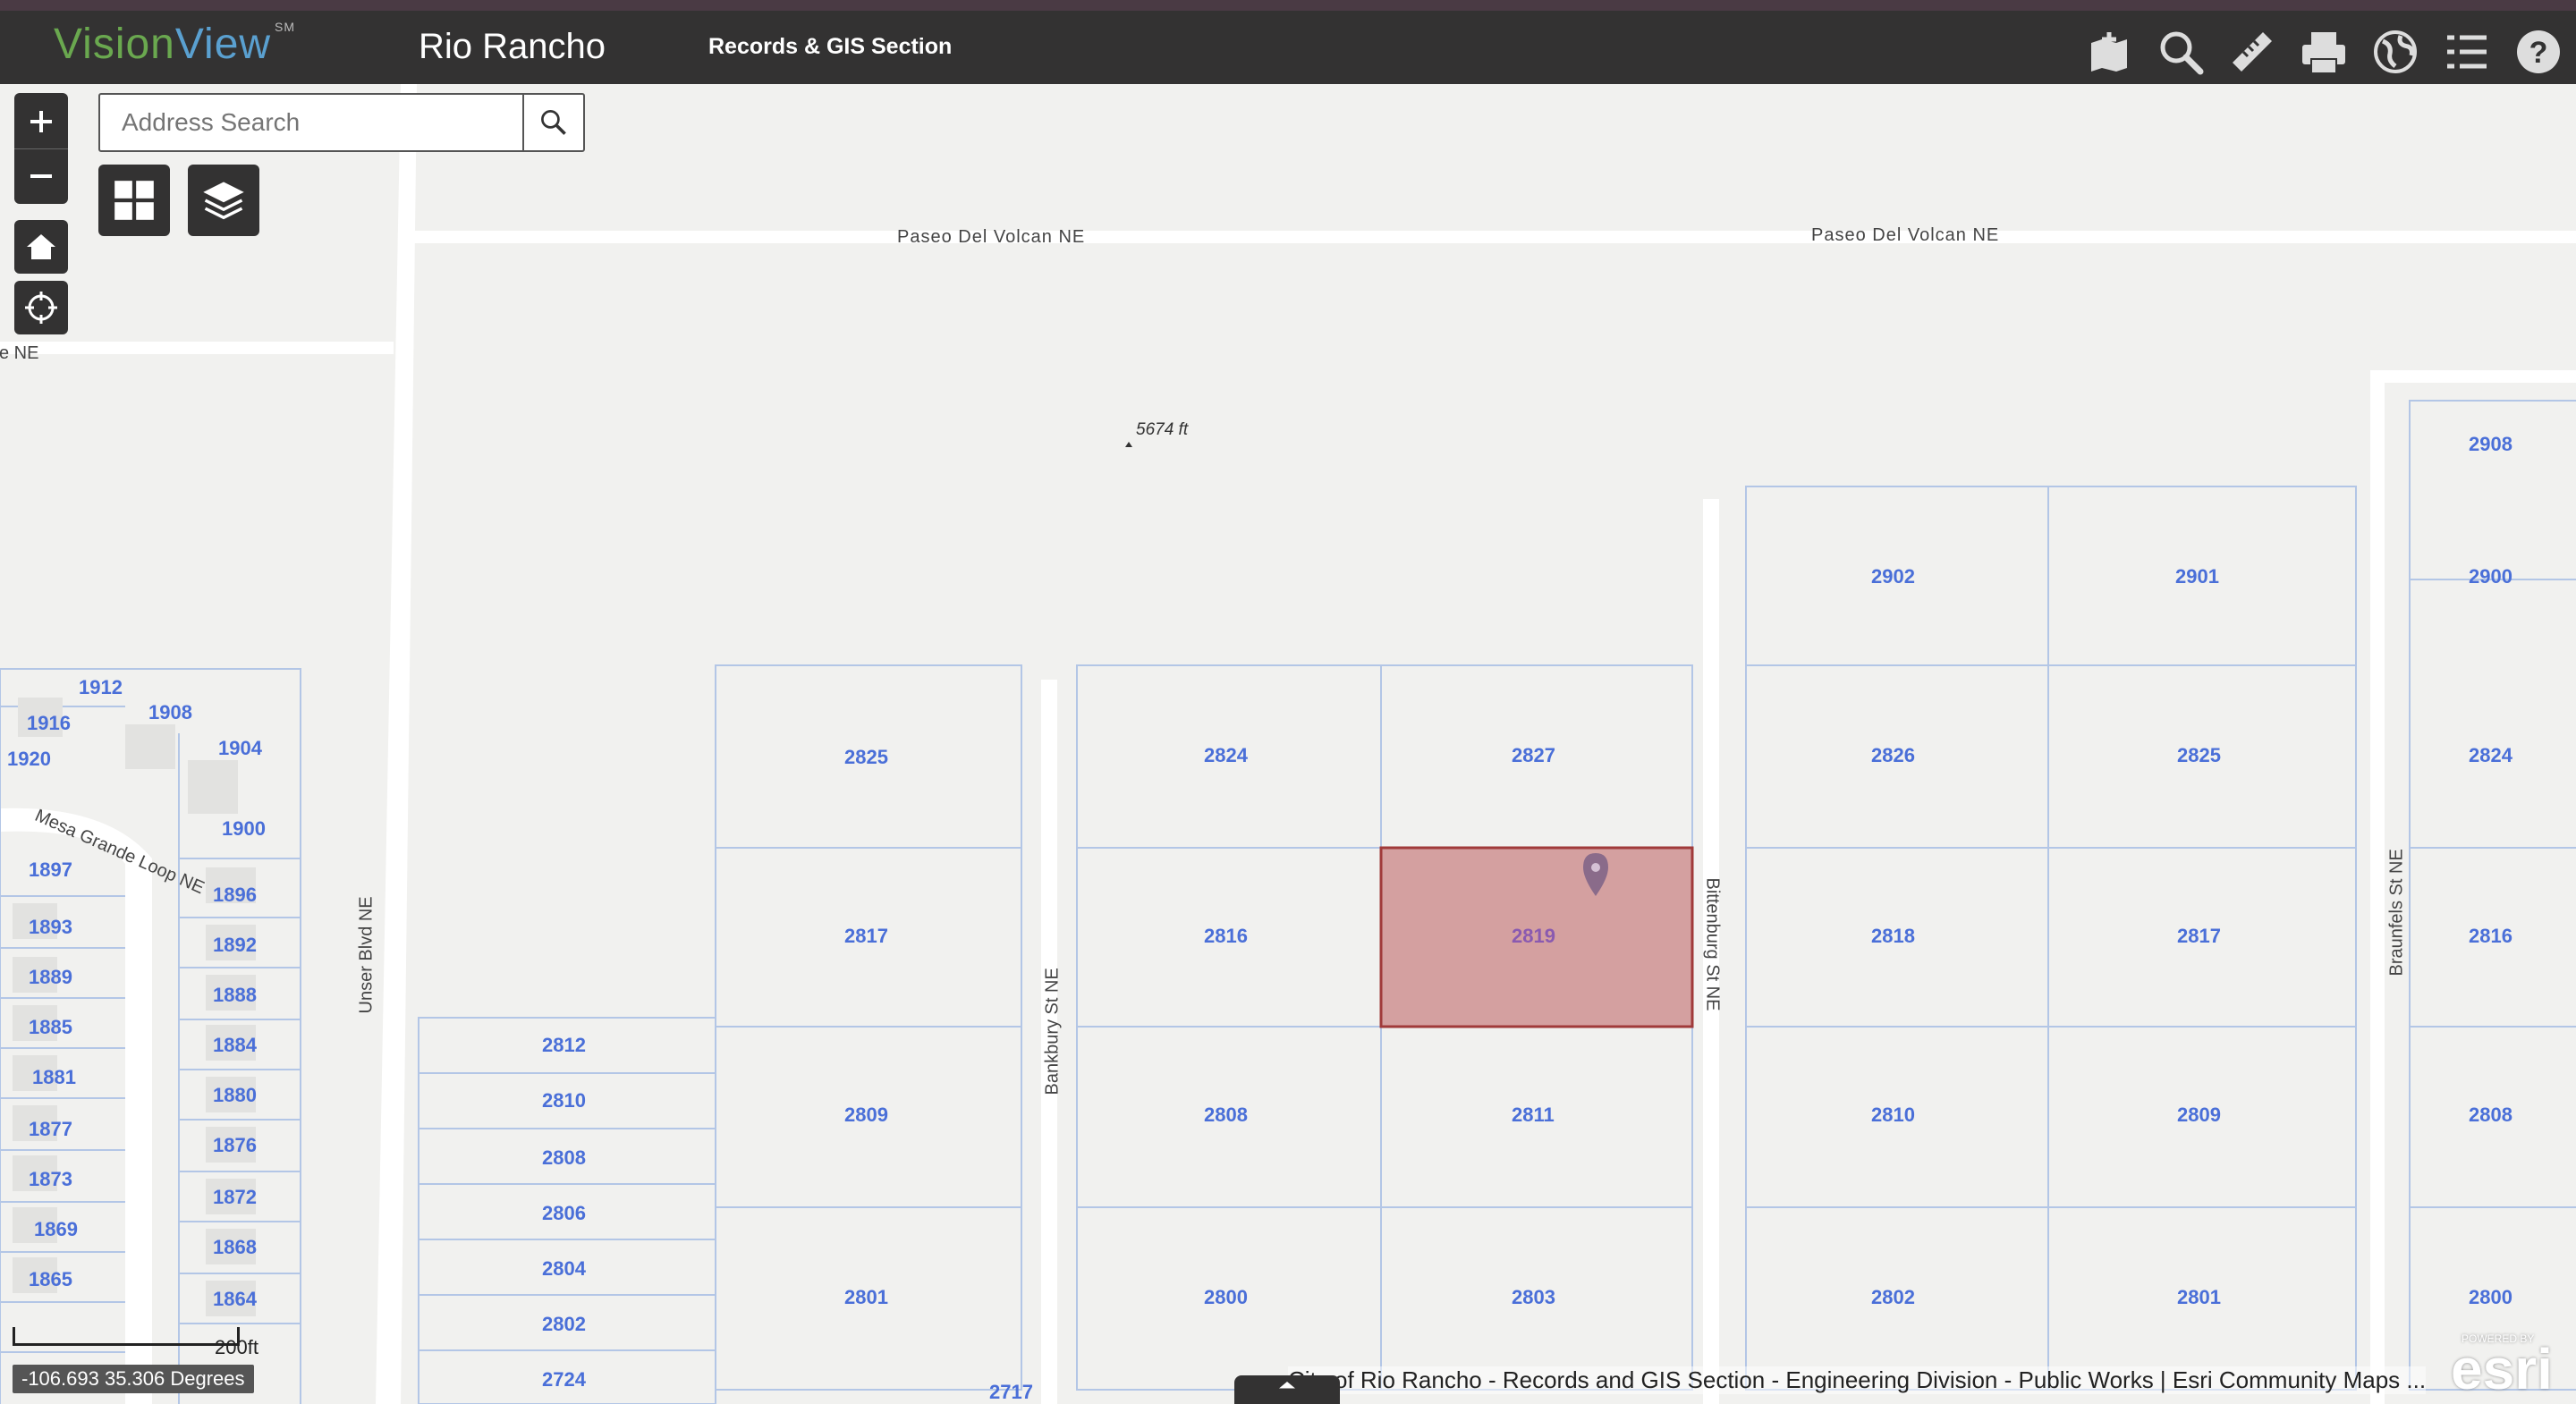 The image size is (2576, 1404). I want to click on parcel-label: 1881, so click(54, 1078).